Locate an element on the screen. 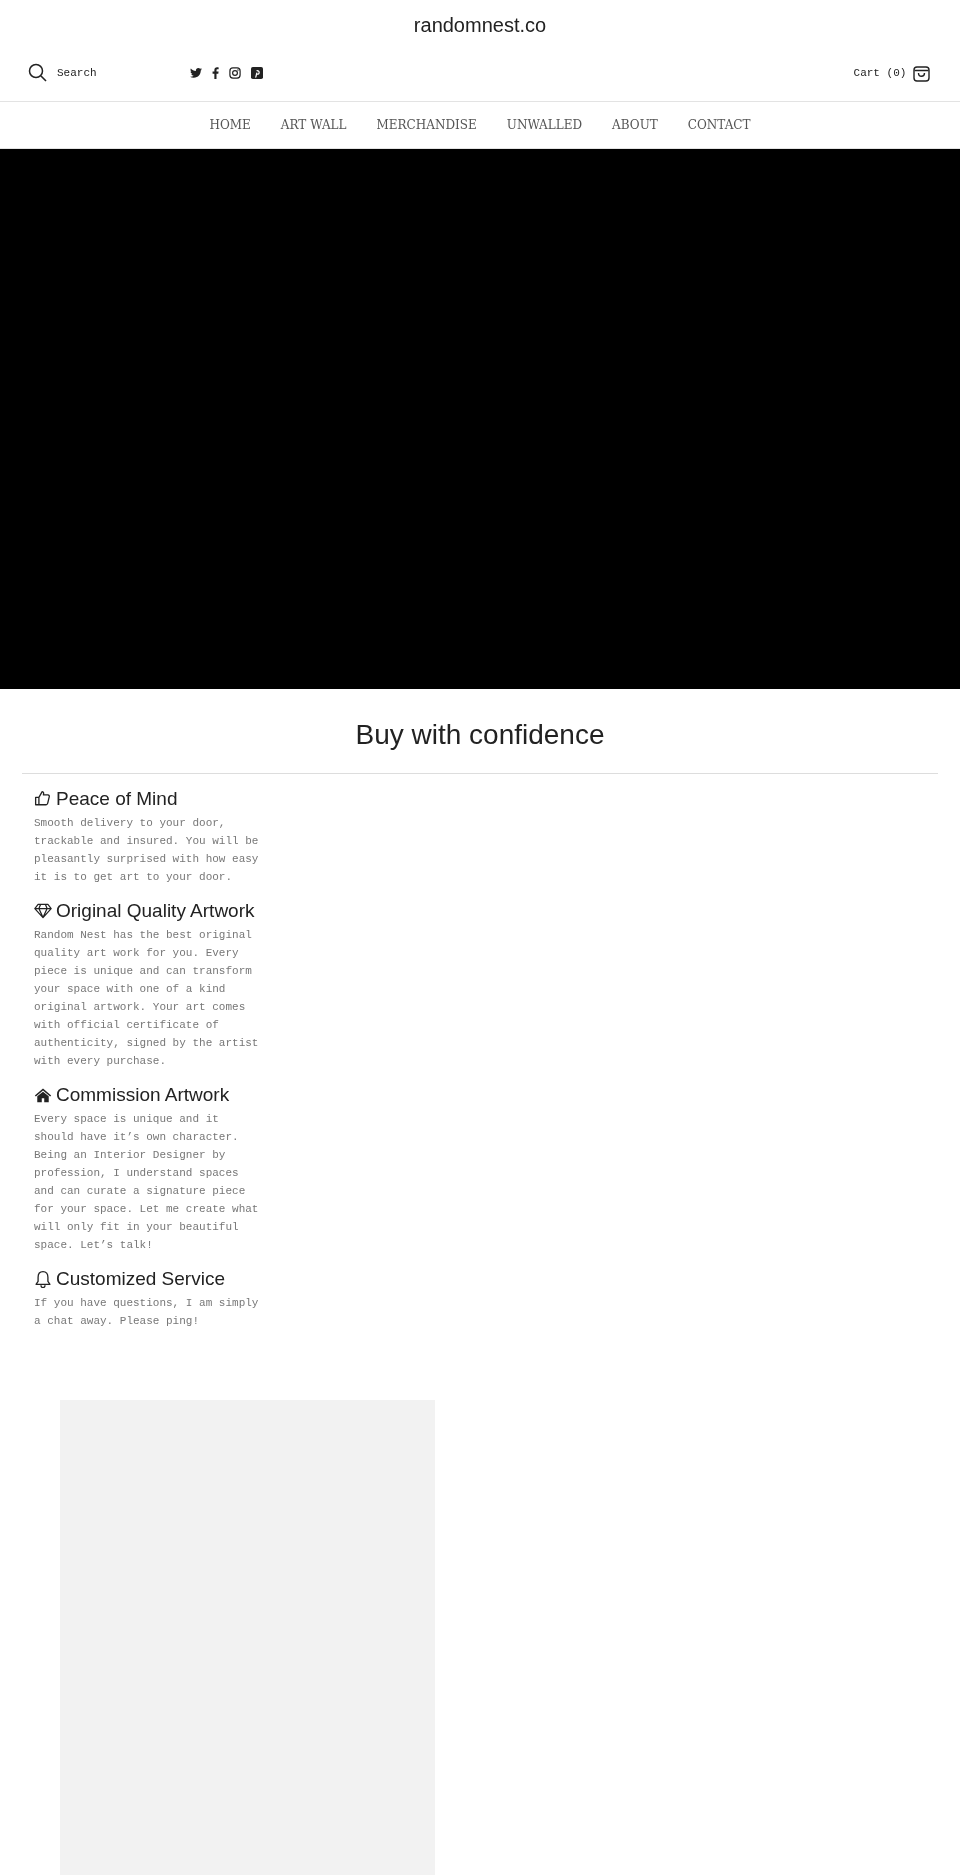  feature-title: Peace of Mind is located at coordinates (117, 799).